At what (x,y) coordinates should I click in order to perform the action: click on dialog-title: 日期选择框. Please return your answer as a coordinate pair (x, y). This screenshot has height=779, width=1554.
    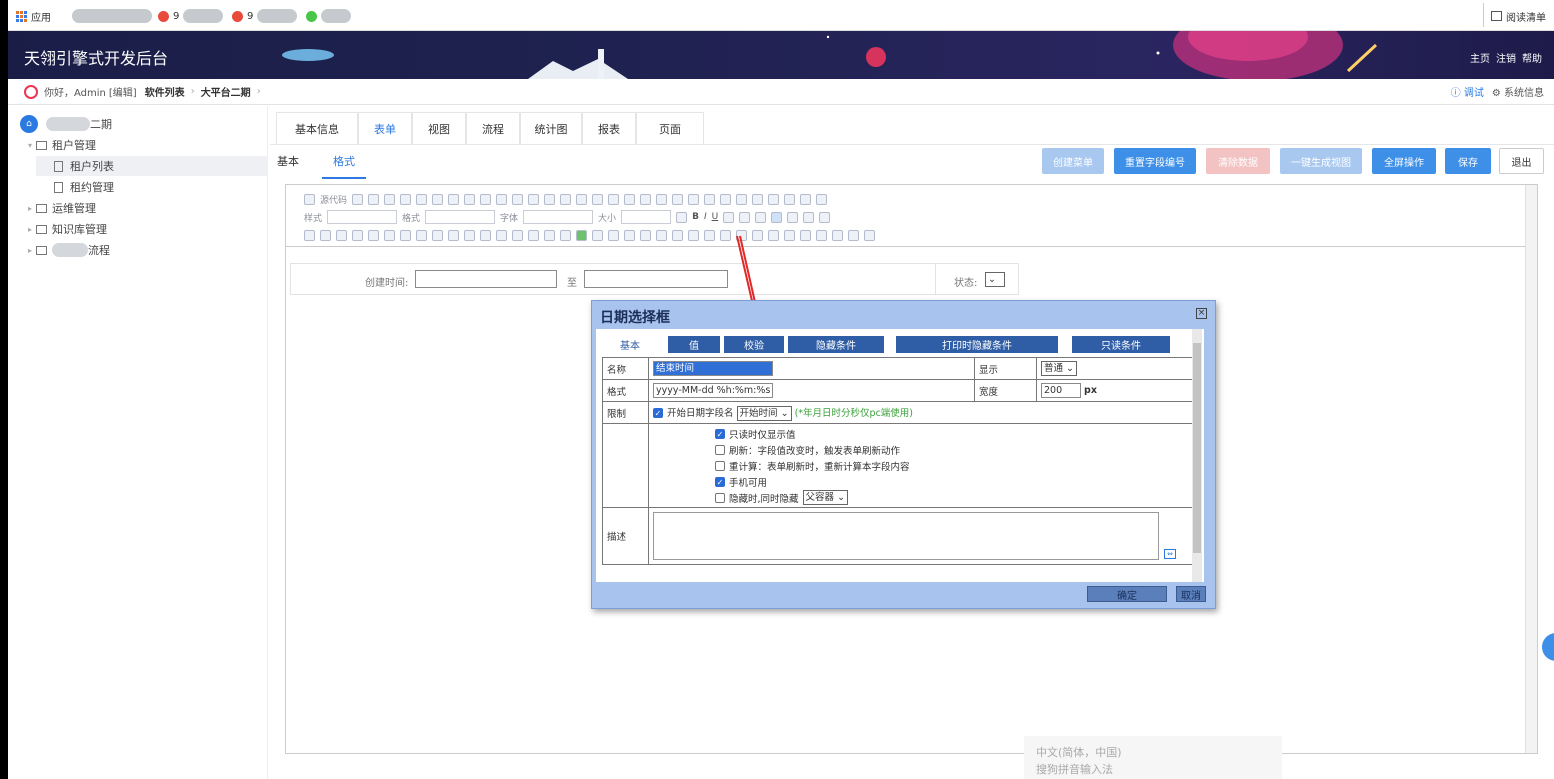
    Looking at the image, I should click on (635, 318).